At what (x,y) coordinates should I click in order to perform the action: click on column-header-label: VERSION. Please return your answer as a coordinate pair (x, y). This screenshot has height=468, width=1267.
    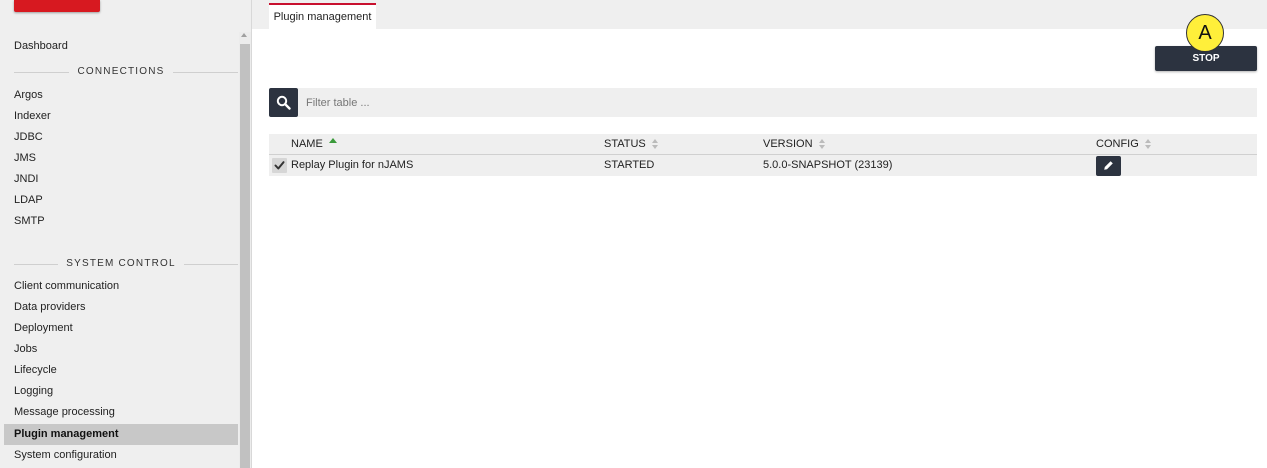
    Looking at the image, I should click on (788, 144).